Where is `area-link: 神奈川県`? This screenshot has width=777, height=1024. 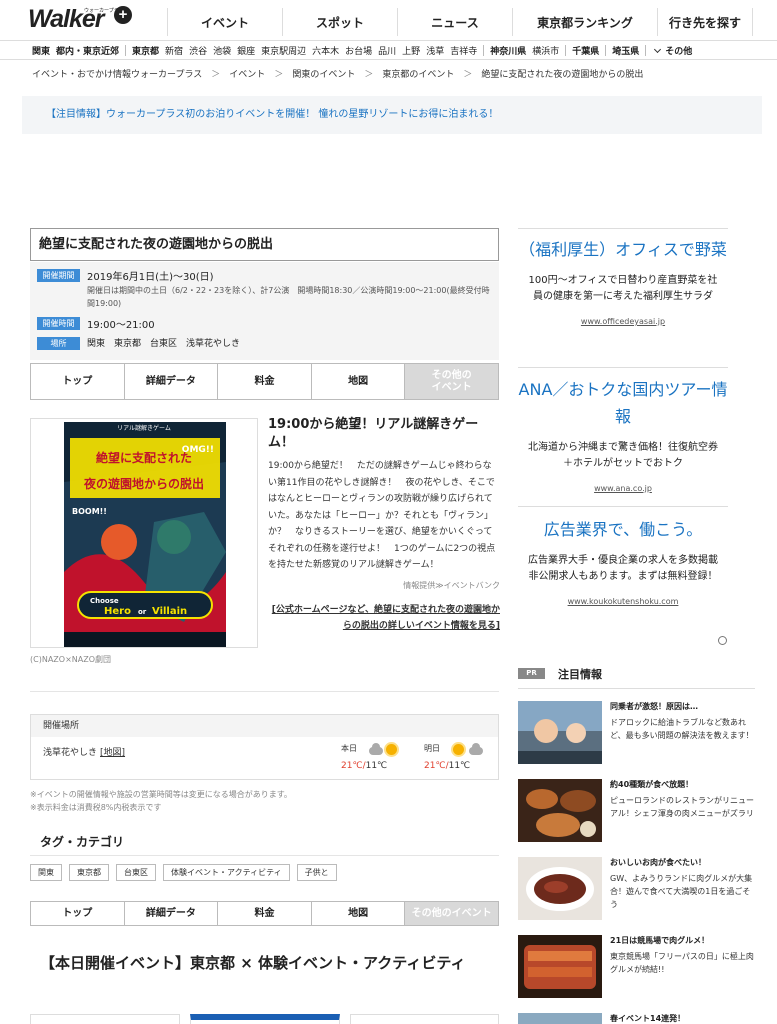
area-link: 神奈川県 is located at coordinates (508, 50).